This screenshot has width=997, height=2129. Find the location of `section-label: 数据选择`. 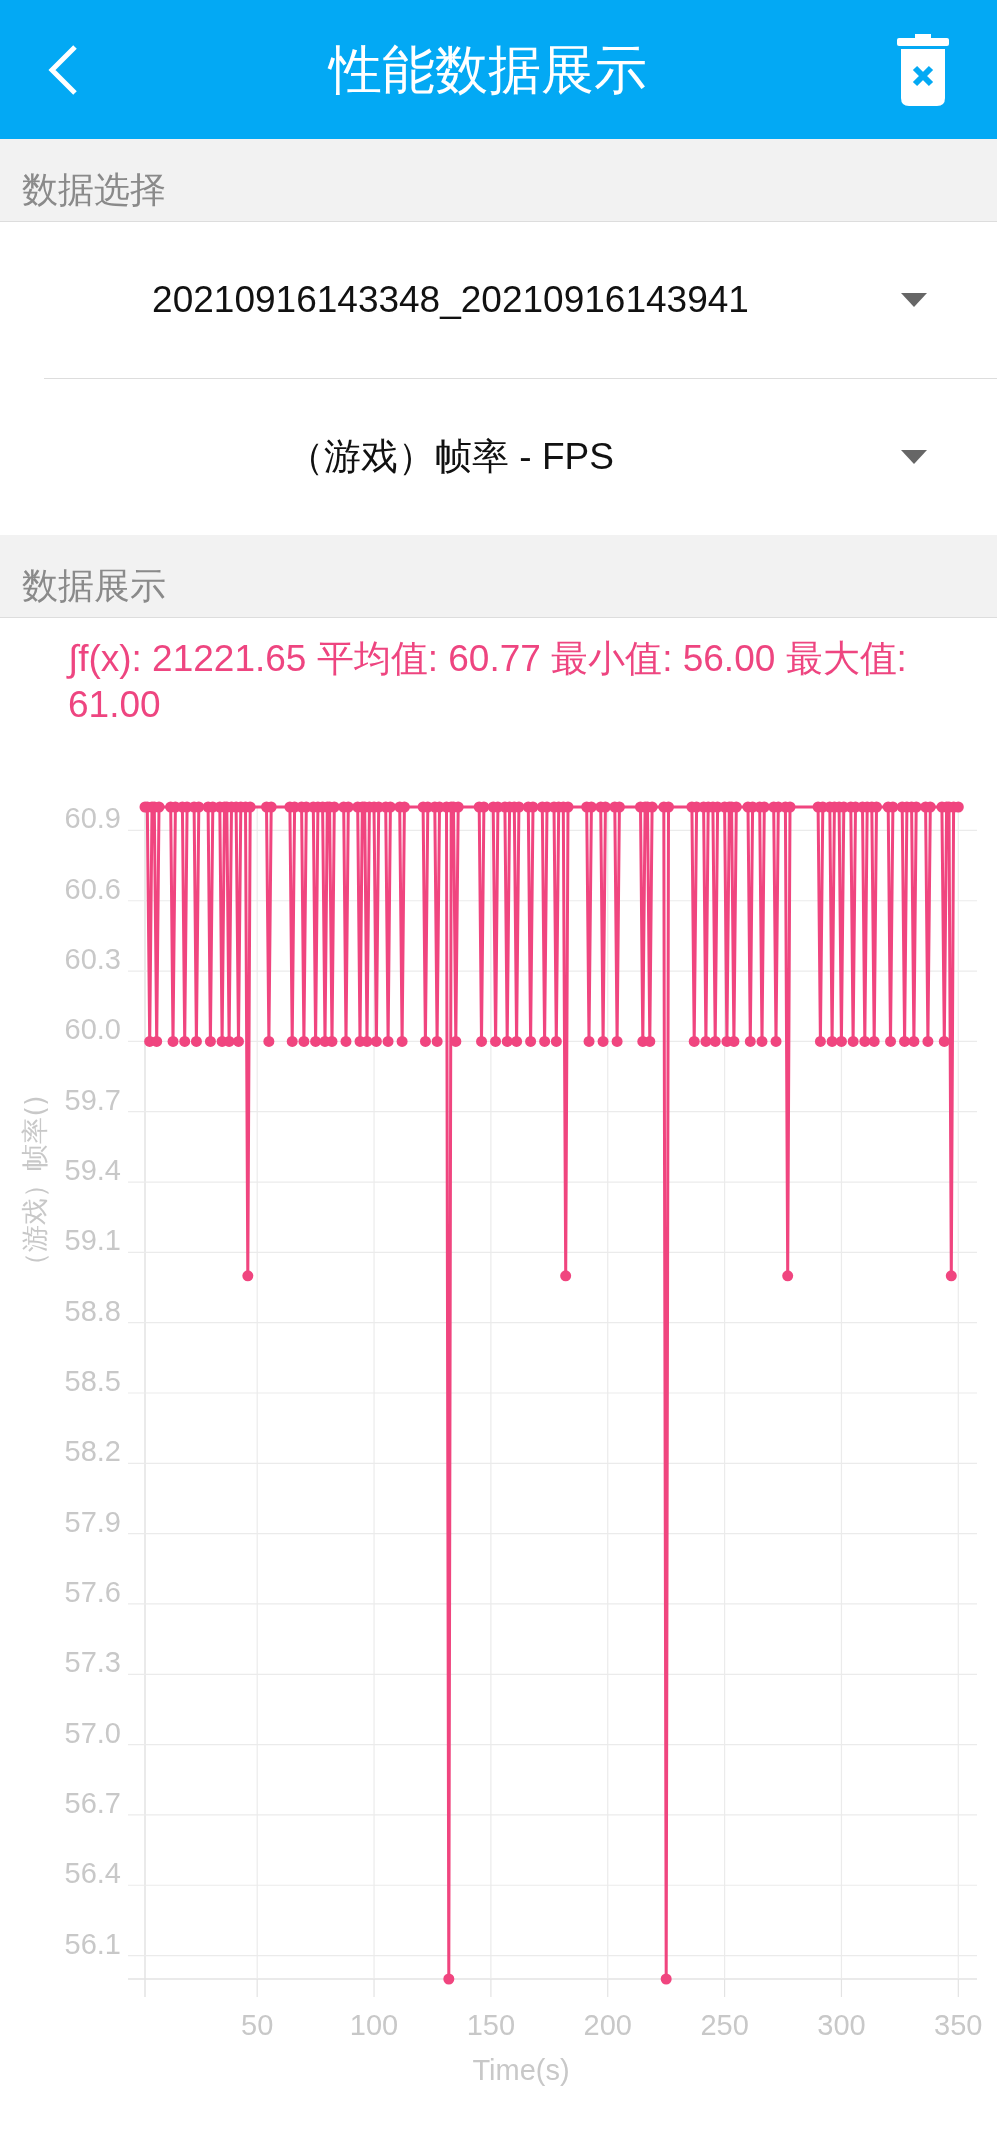

section-label: 数据选择 is located at coordinates (94, 190).